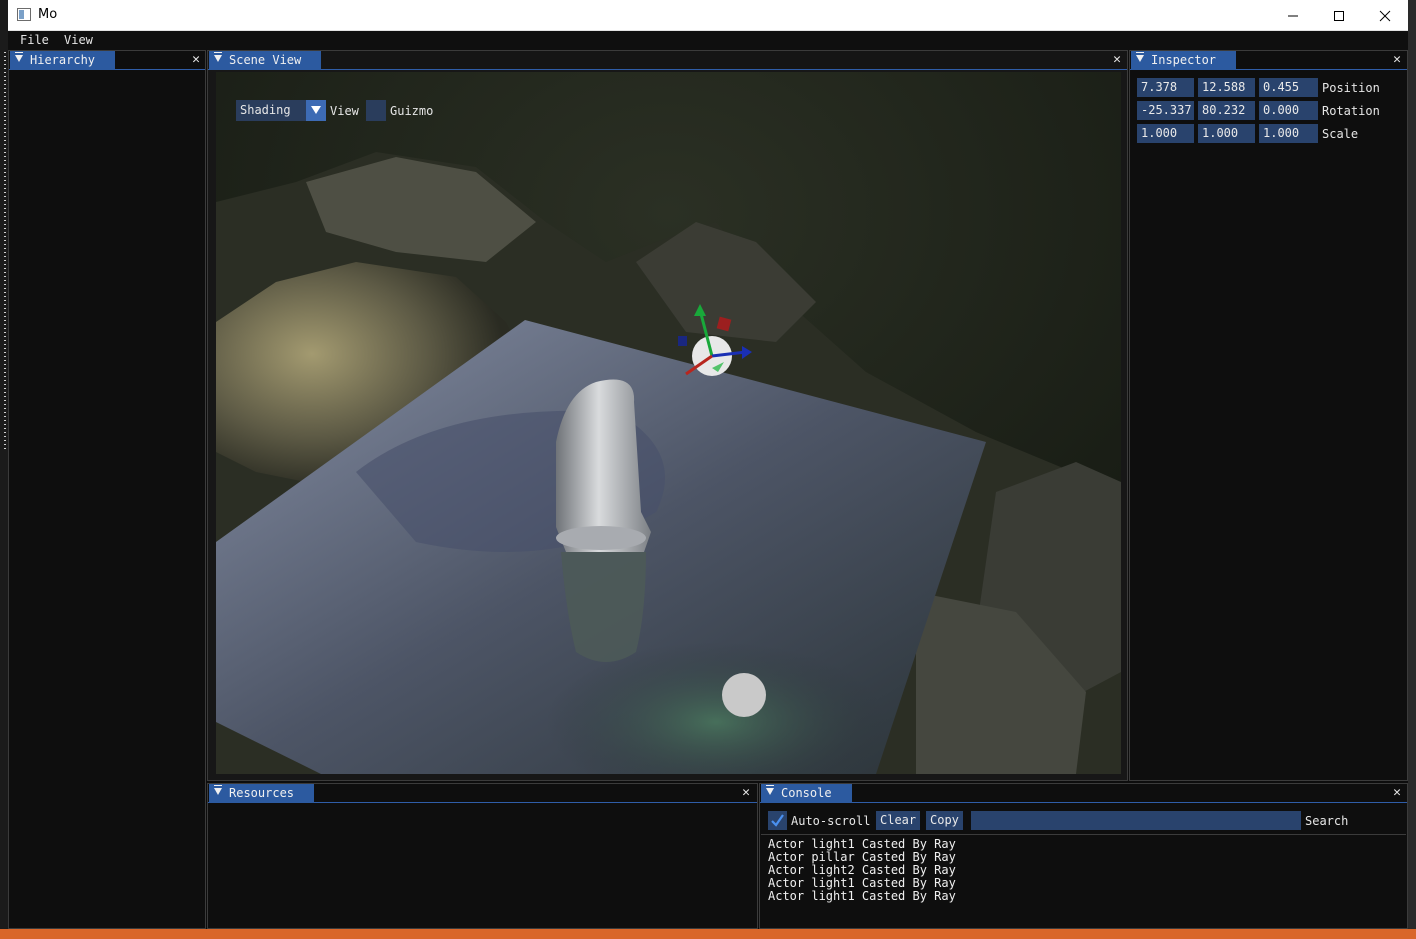  What do you see at coordinates (1083, 834) in the screenshot?
I see `console-divider` at bounding box center [1083, 834].